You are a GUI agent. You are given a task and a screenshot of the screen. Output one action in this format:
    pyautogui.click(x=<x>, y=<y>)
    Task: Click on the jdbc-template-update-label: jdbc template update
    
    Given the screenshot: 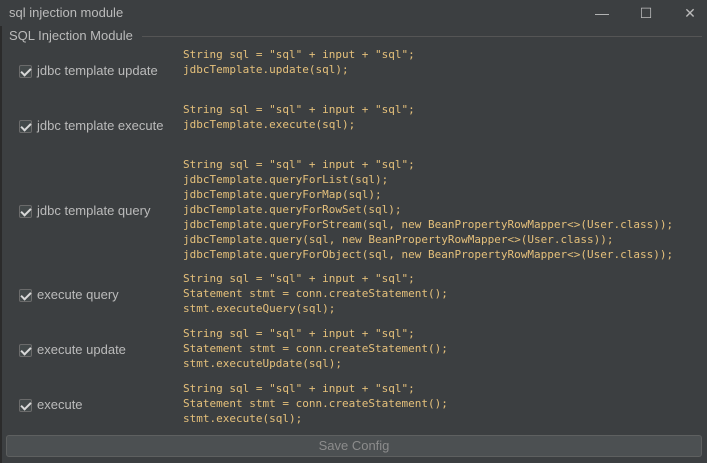 What is the action you would take?
    pyautogui.click(x=97, y=70)
    